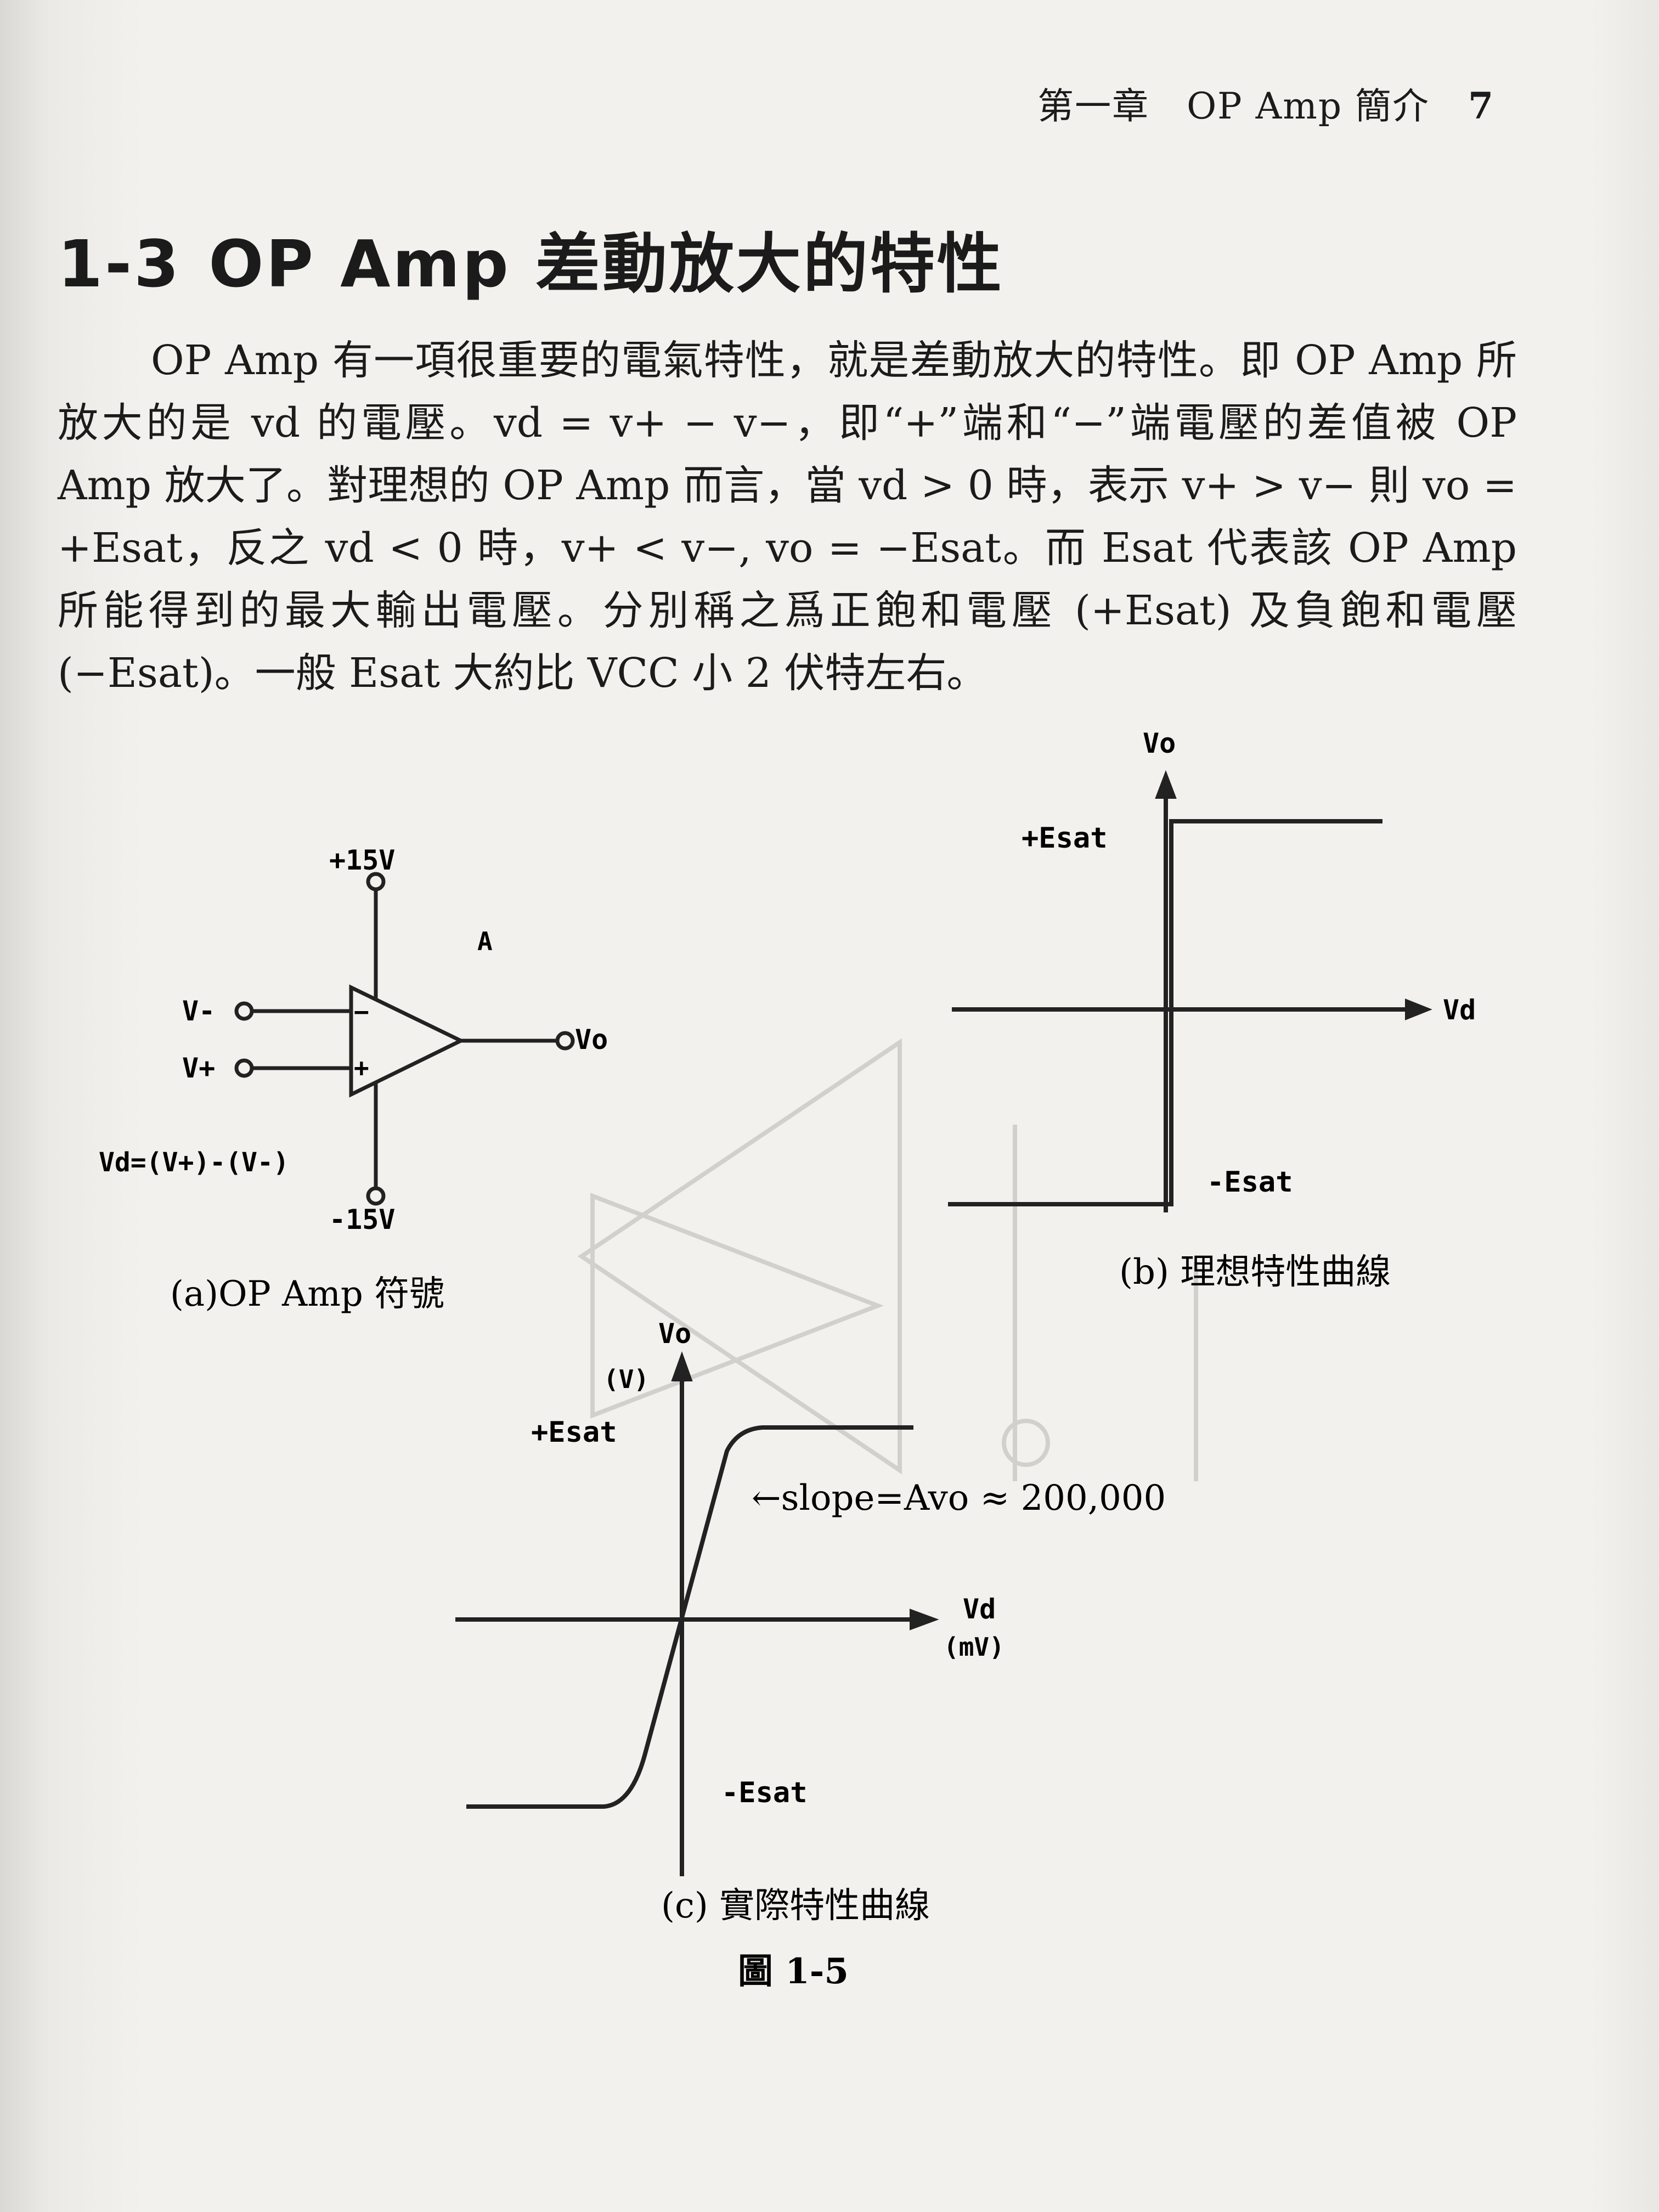  I want to click on actual-y-arrow, so click(682, 1366).